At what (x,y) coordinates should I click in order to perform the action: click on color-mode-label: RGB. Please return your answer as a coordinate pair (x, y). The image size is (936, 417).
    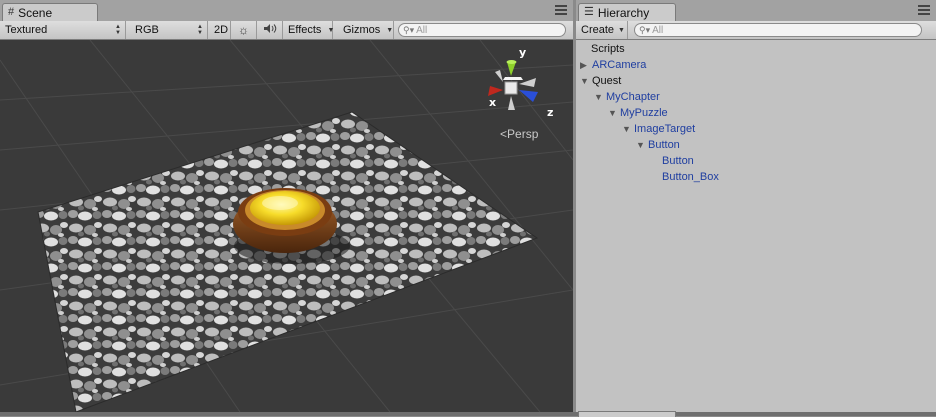
    Looking at the image, I should click on (147, 30).